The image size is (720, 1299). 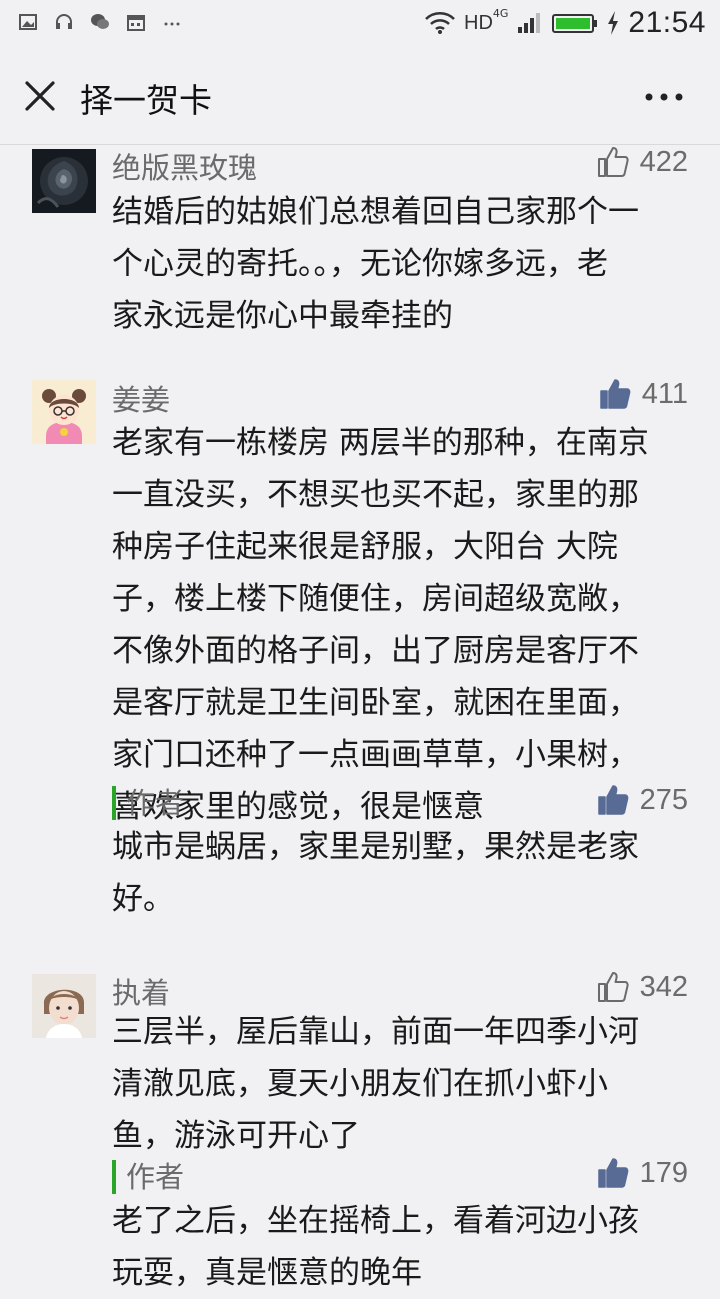 What do you see at coordinates (40, 96) in the screenshot?
I see `close-icon` at bounding box center [40, 96].